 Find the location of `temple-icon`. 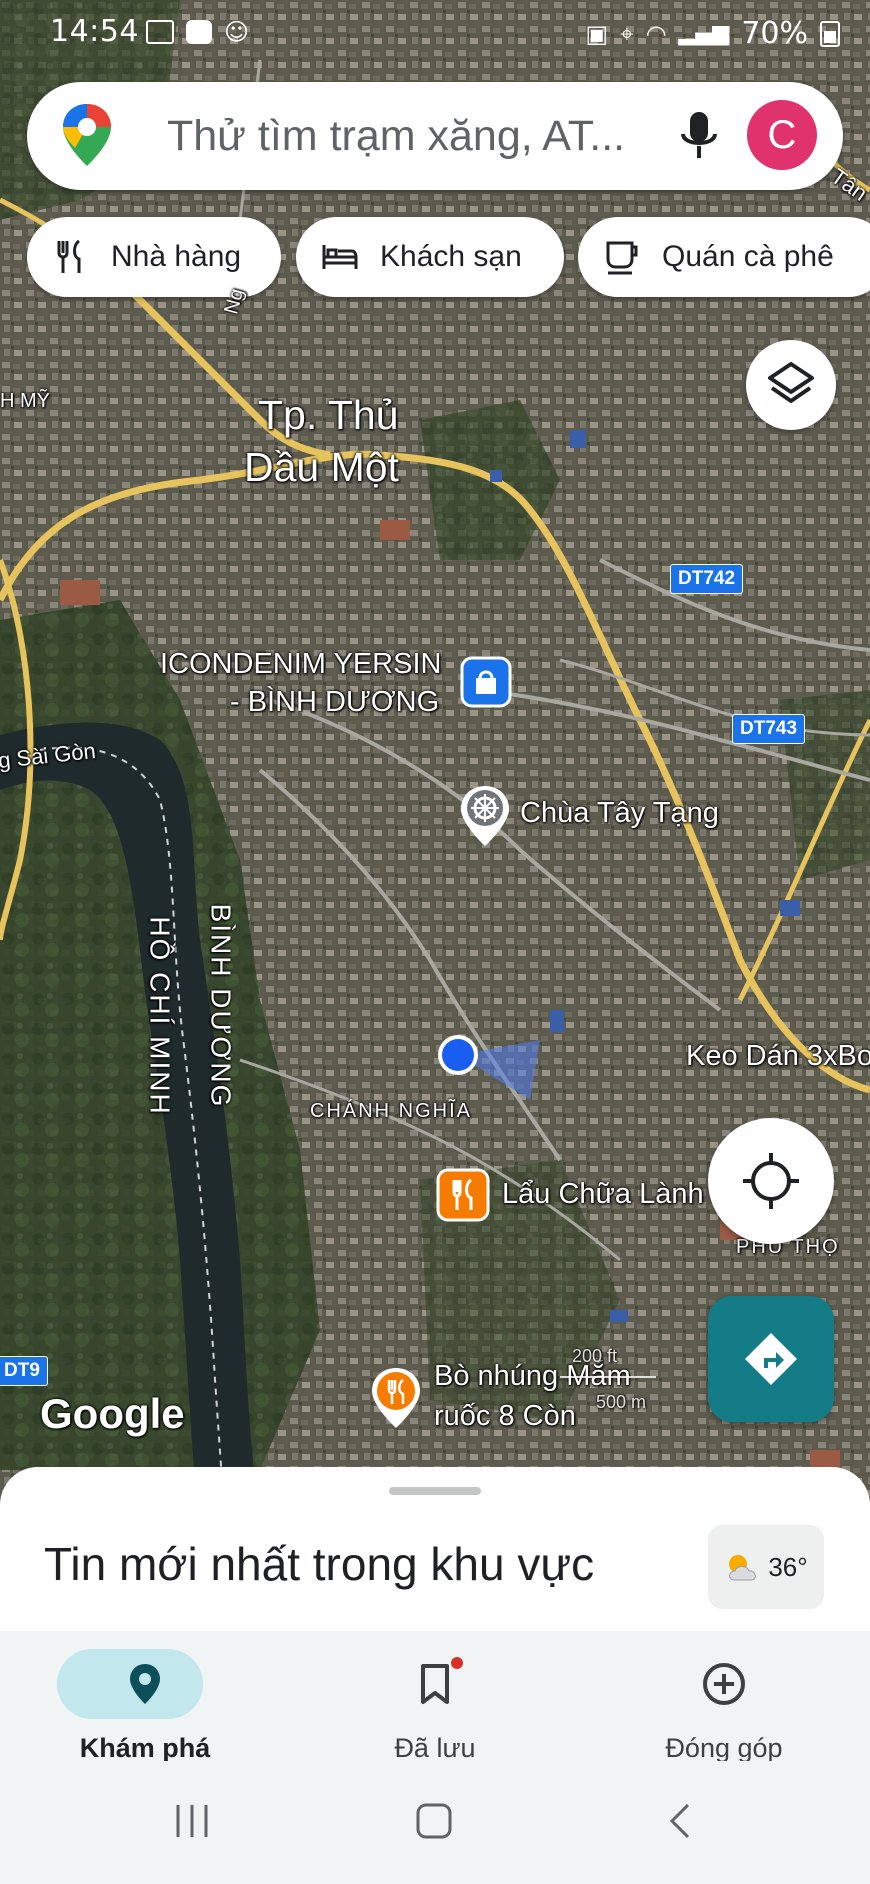

temple-icon is located at coordinates (485, 816).